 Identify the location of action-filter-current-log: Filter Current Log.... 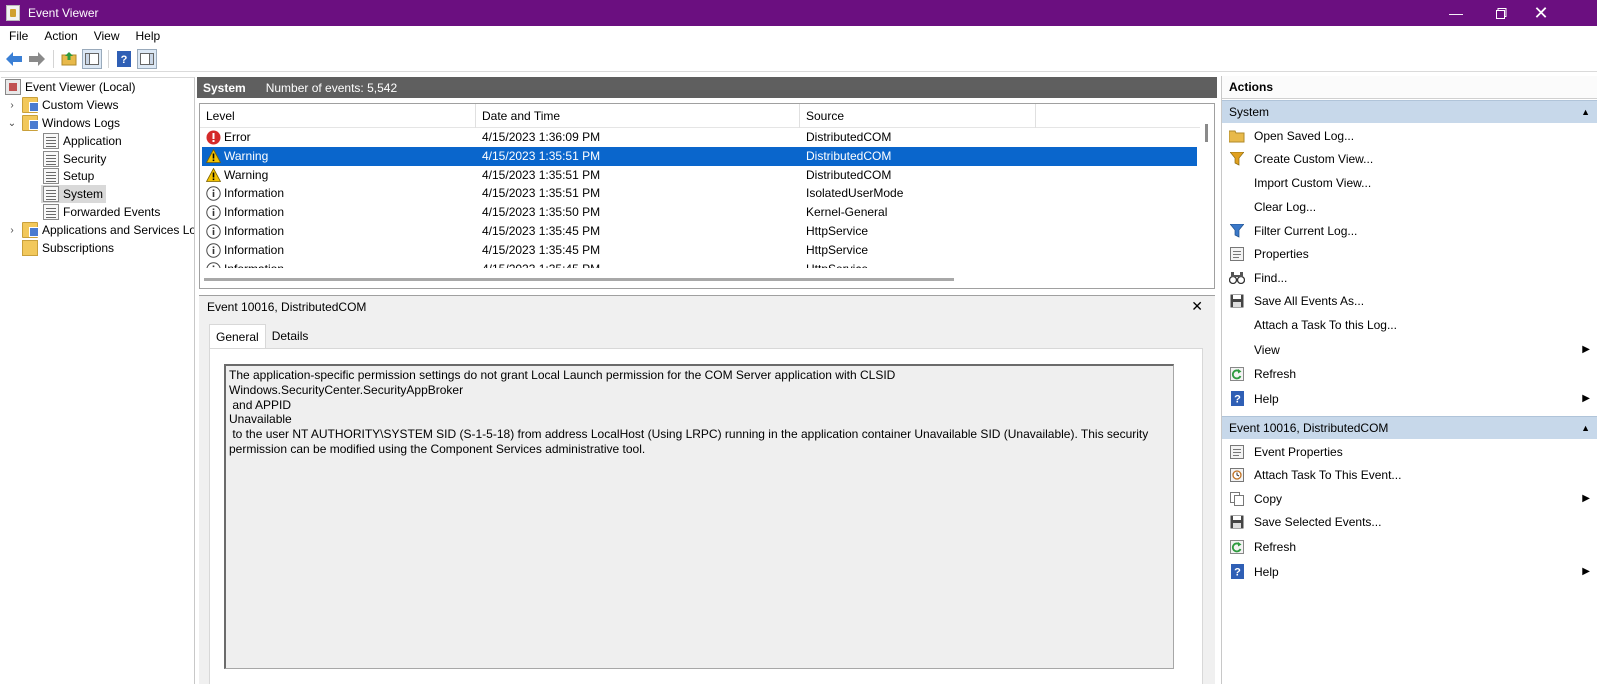
(1409, 230).